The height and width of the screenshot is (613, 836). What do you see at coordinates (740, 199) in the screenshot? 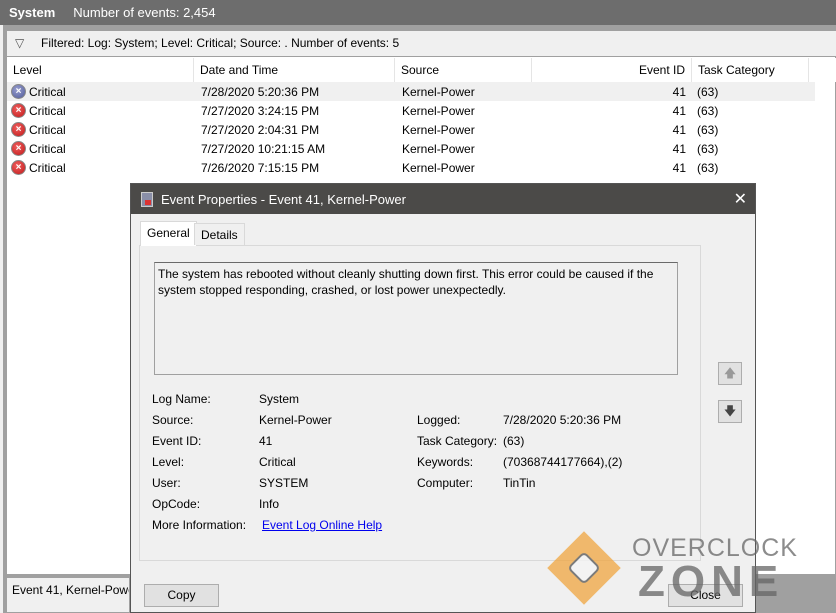
I see `close-icon: ✕` at bounding box center [740, 199].